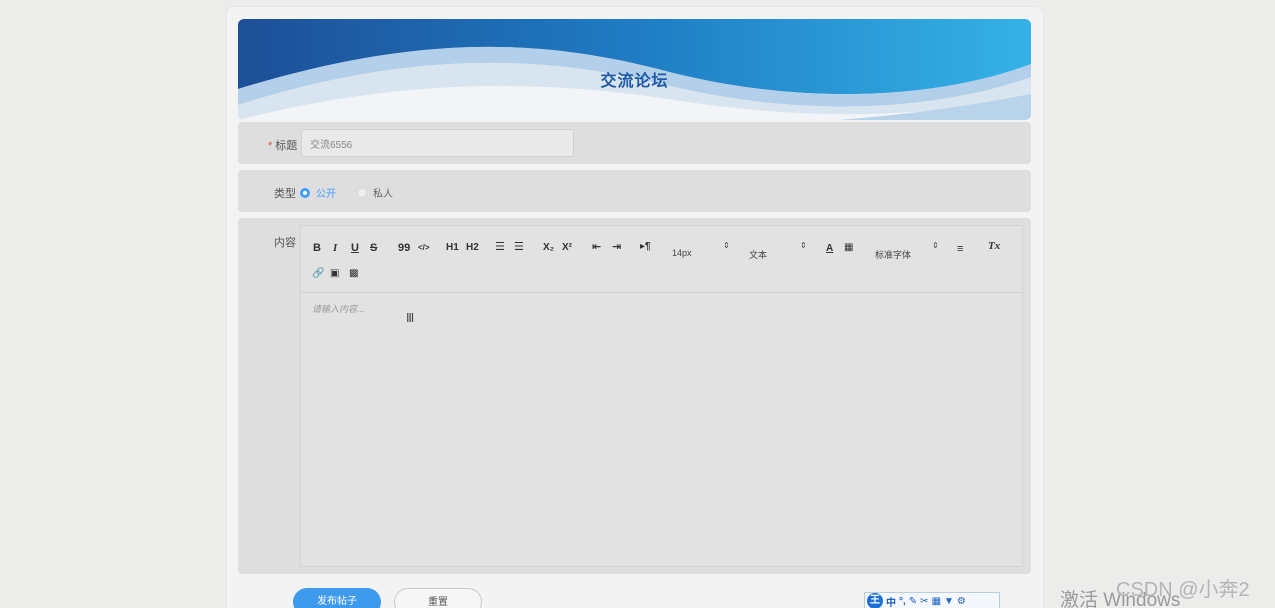  I want to click on size-select-arrow-icon: ⇕, so click(726, 245).